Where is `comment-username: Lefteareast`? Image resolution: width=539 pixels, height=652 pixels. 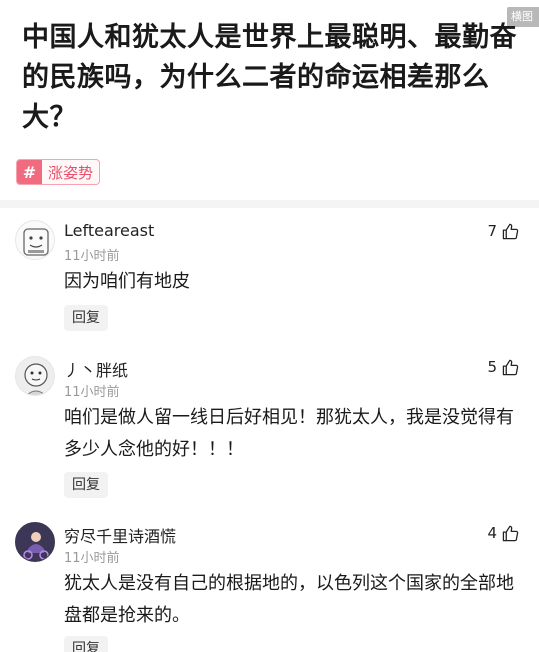 comment-username: Lefteareast is located at coordinates (109, 230).